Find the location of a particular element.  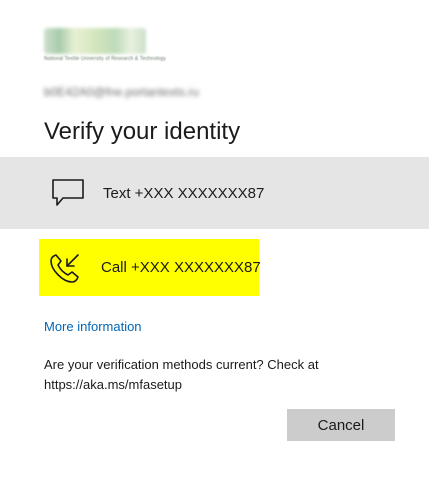

cancel-button: Cancel is located at coordinates (341, 425).